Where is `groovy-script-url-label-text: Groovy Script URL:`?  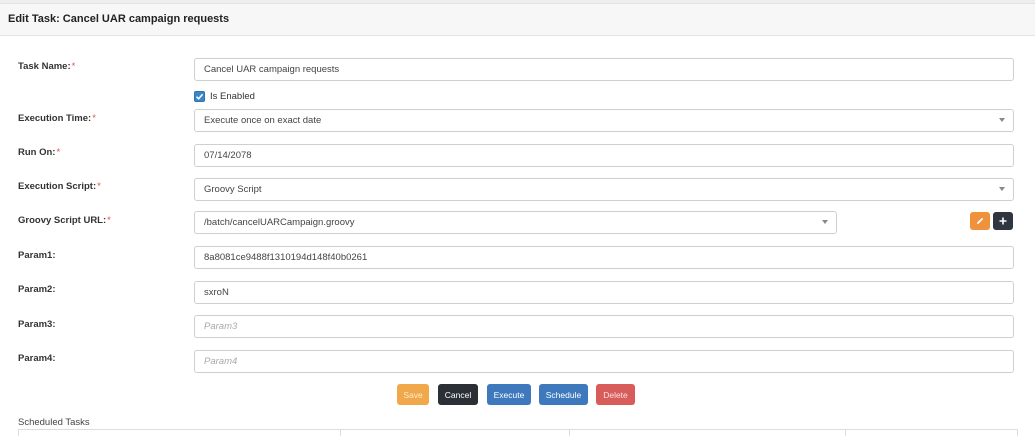
groovy-script-url-label-text: Groovy Script URL: is located at coordinates (62, 220).